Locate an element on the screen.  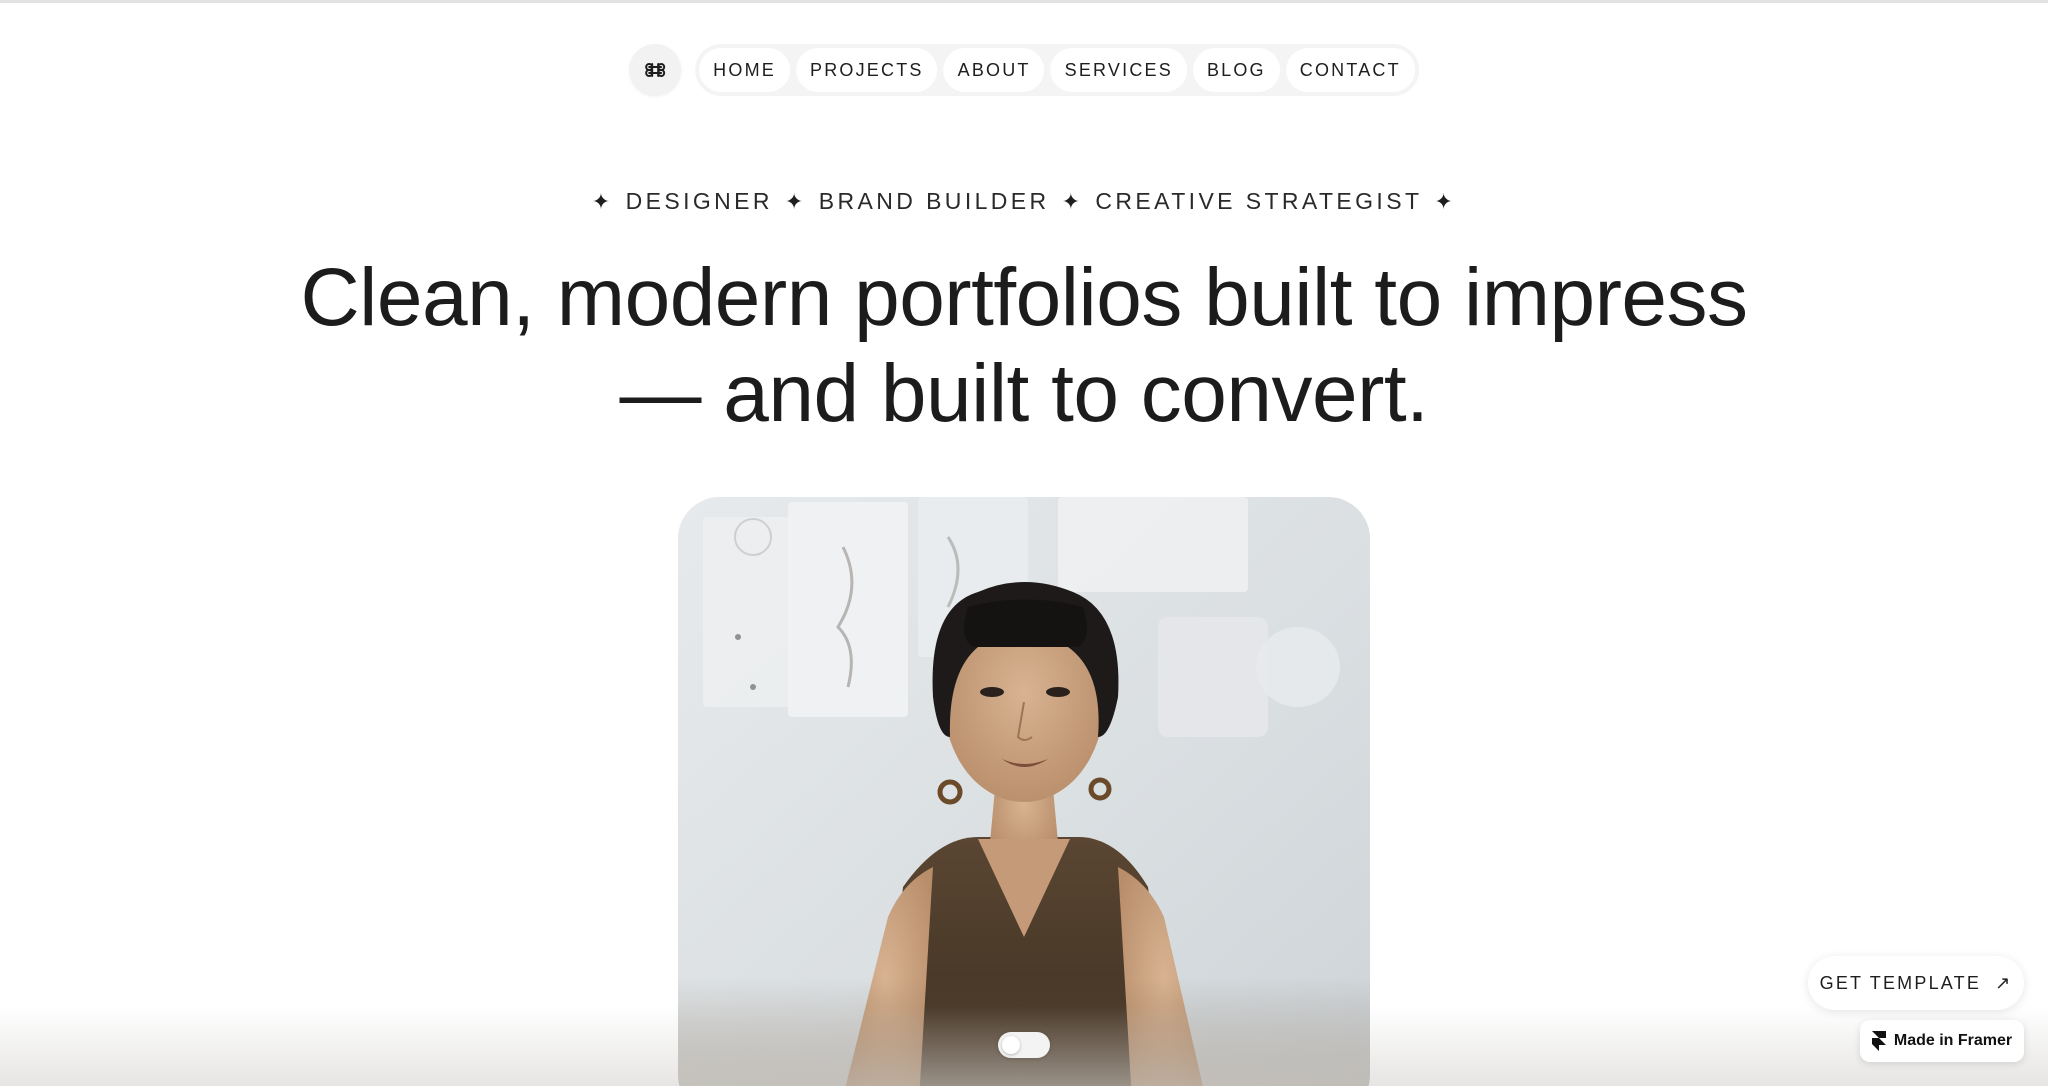
get-template-button: GET TEMPLATE ↗ is located at coordinates (1916, 983).